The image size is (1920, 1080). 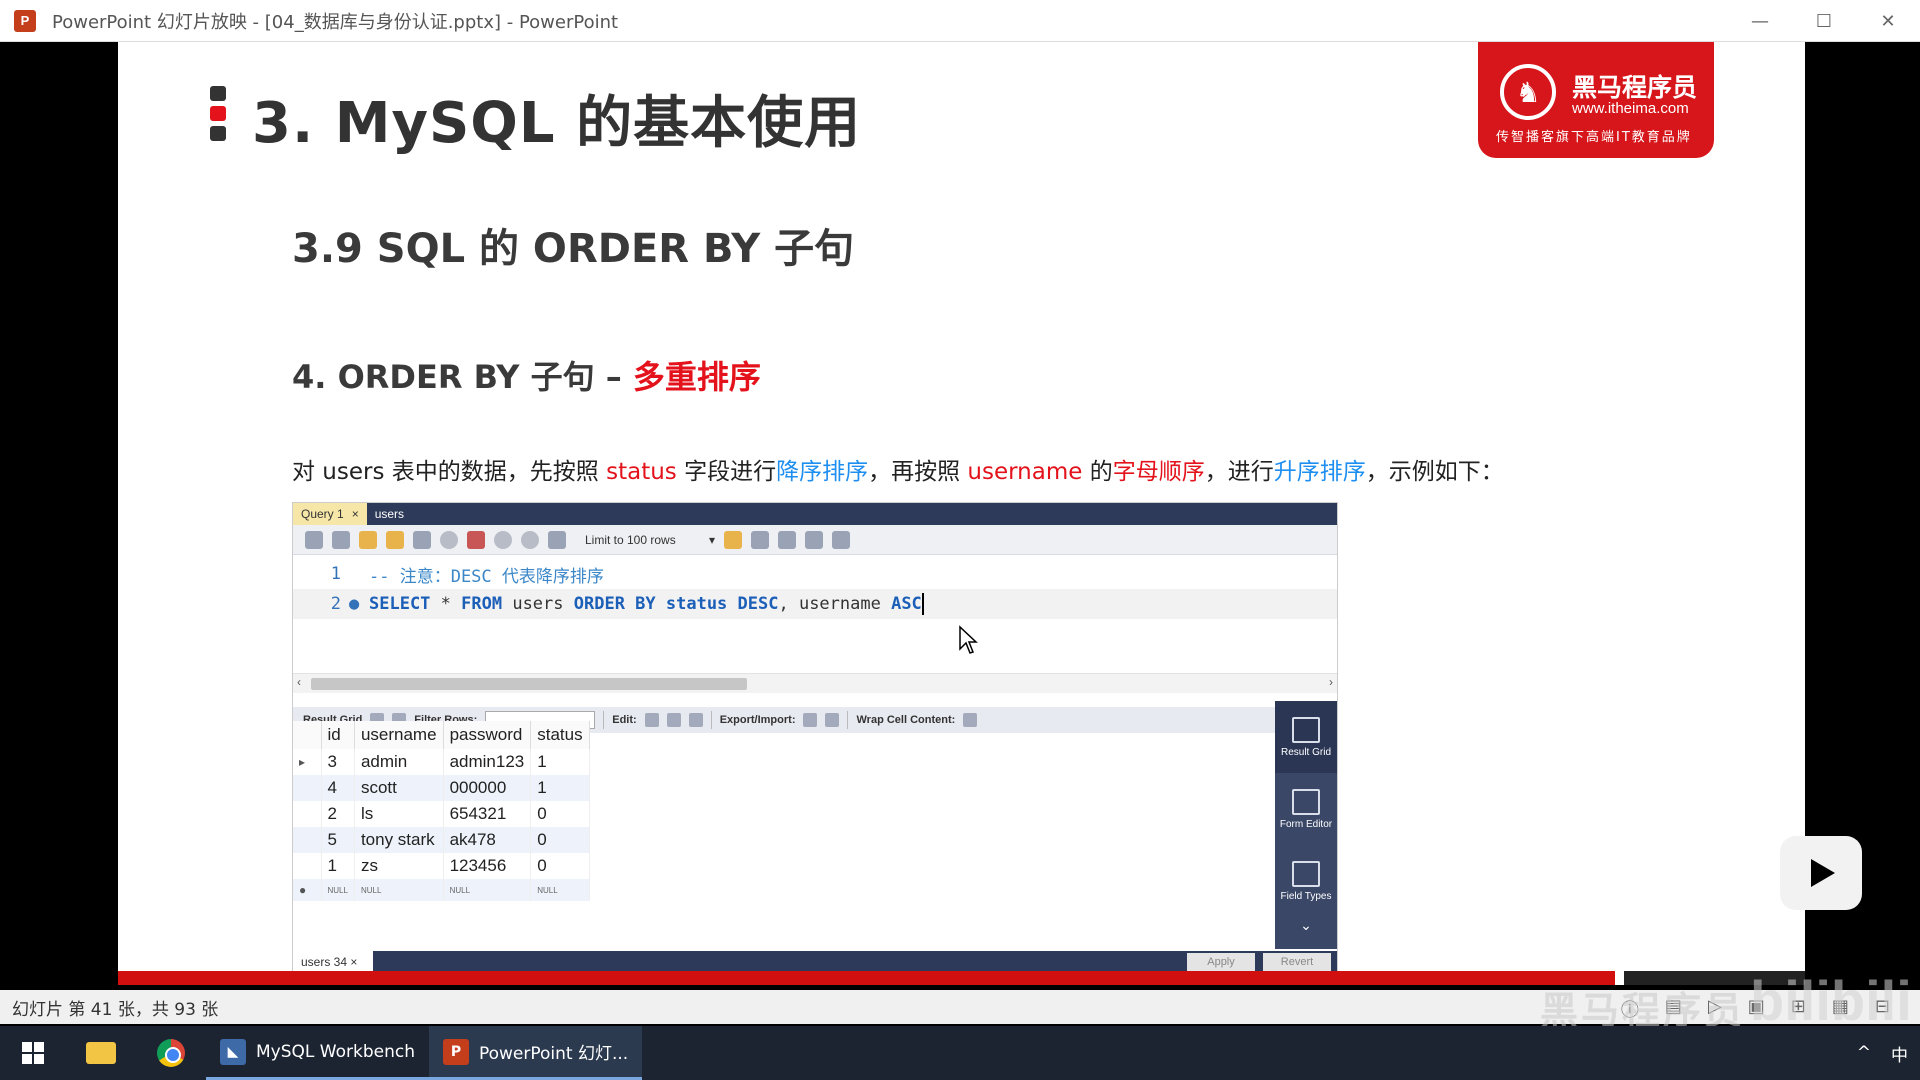 I want to click on tab-users: users, so click(x=389, y=514).